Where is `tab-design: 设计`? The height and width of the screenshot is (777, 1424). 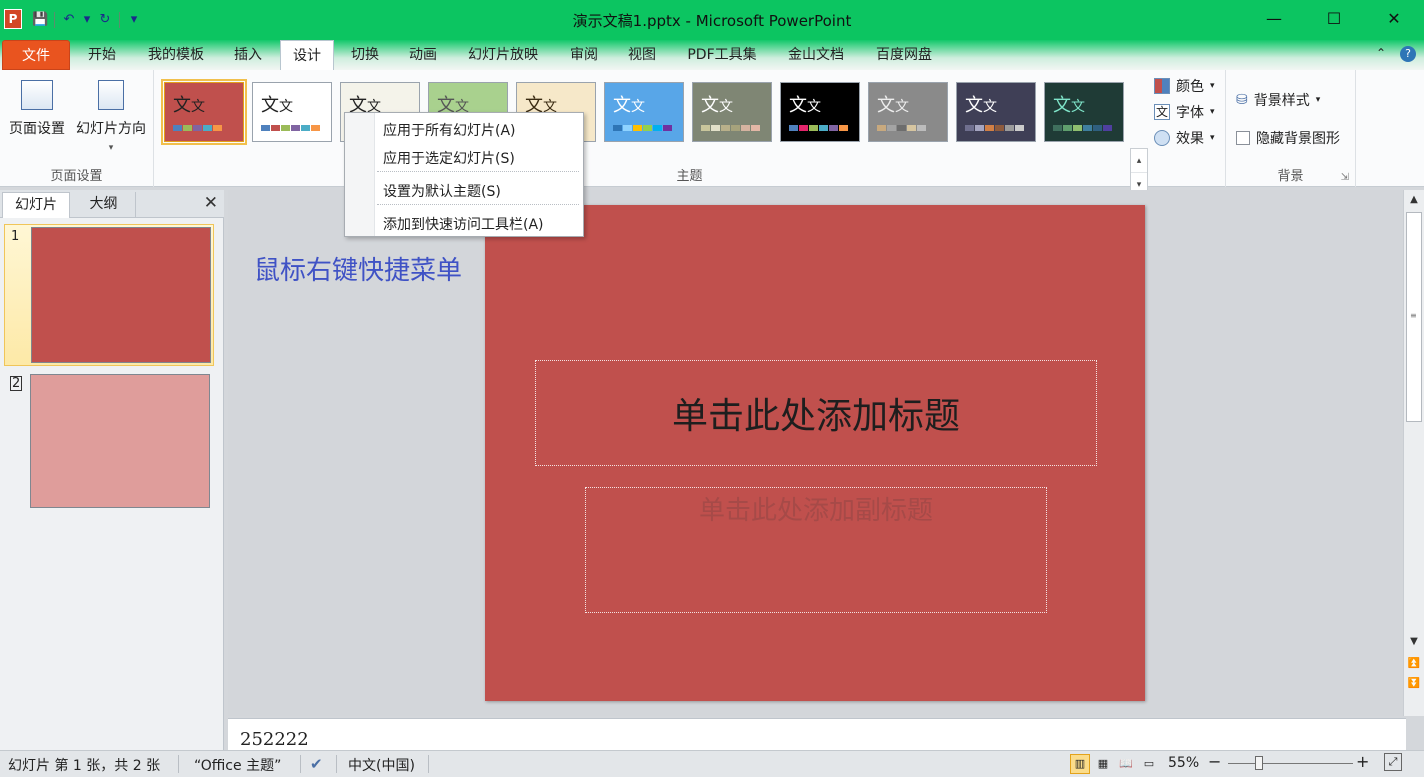
tab-design: 设计 is located at coordinates (307, 55).